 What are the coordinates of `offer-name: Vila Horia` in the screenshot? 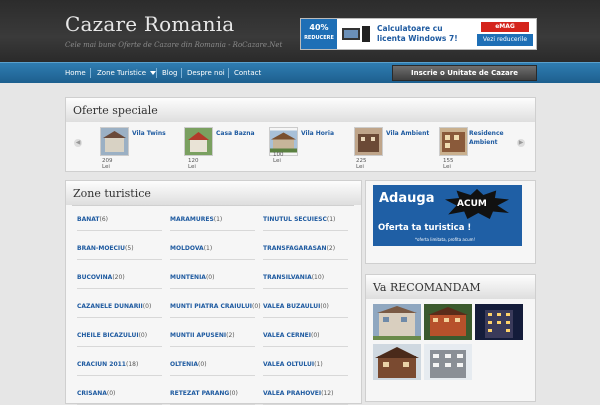 It's located at (326, 133).